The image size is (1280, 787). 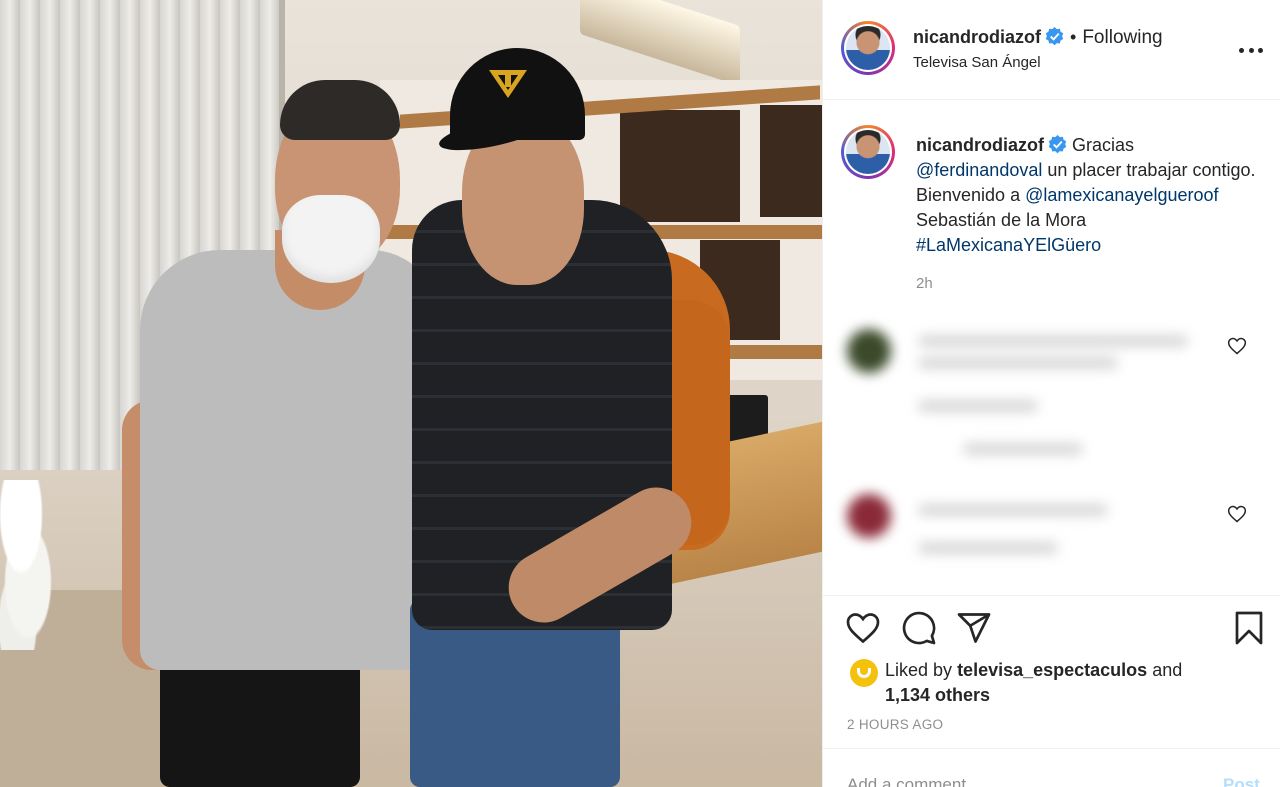 What do you see at coordinates (1001, 220) in the screenshot?
I see `caption-text: Sebastián de la Mora` at bounding box center [1001, 220].